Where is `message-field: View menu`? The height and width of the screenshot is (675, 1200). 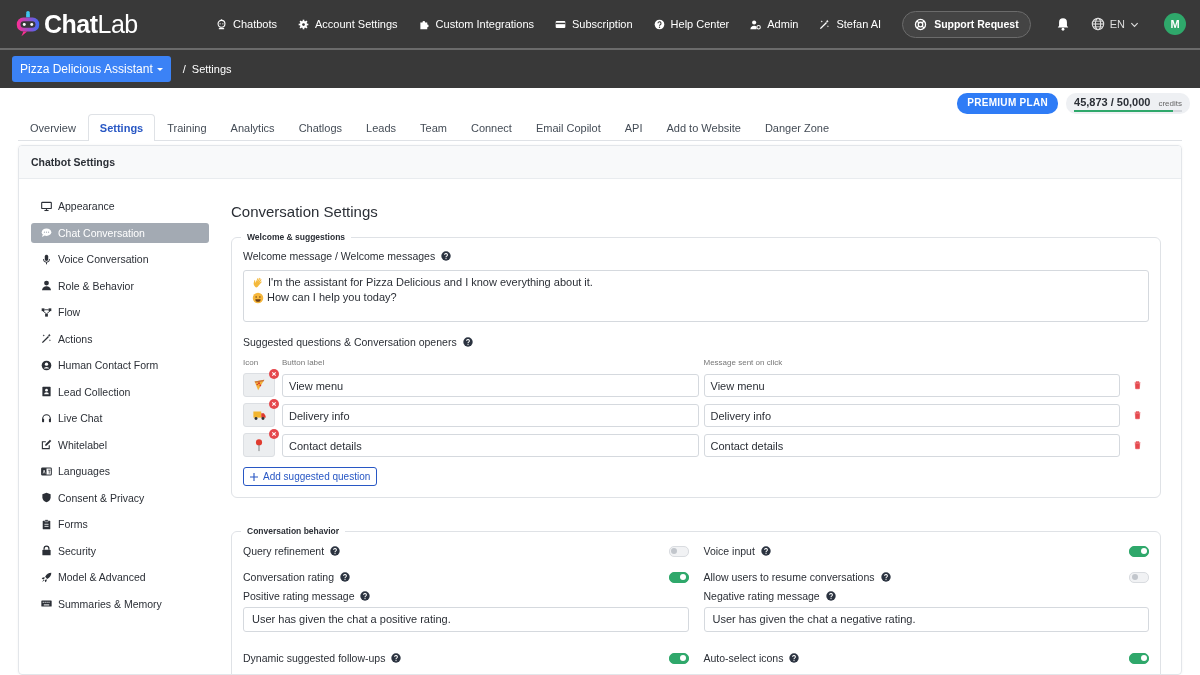
message-field: View menu is located at coordinates (911, 385).